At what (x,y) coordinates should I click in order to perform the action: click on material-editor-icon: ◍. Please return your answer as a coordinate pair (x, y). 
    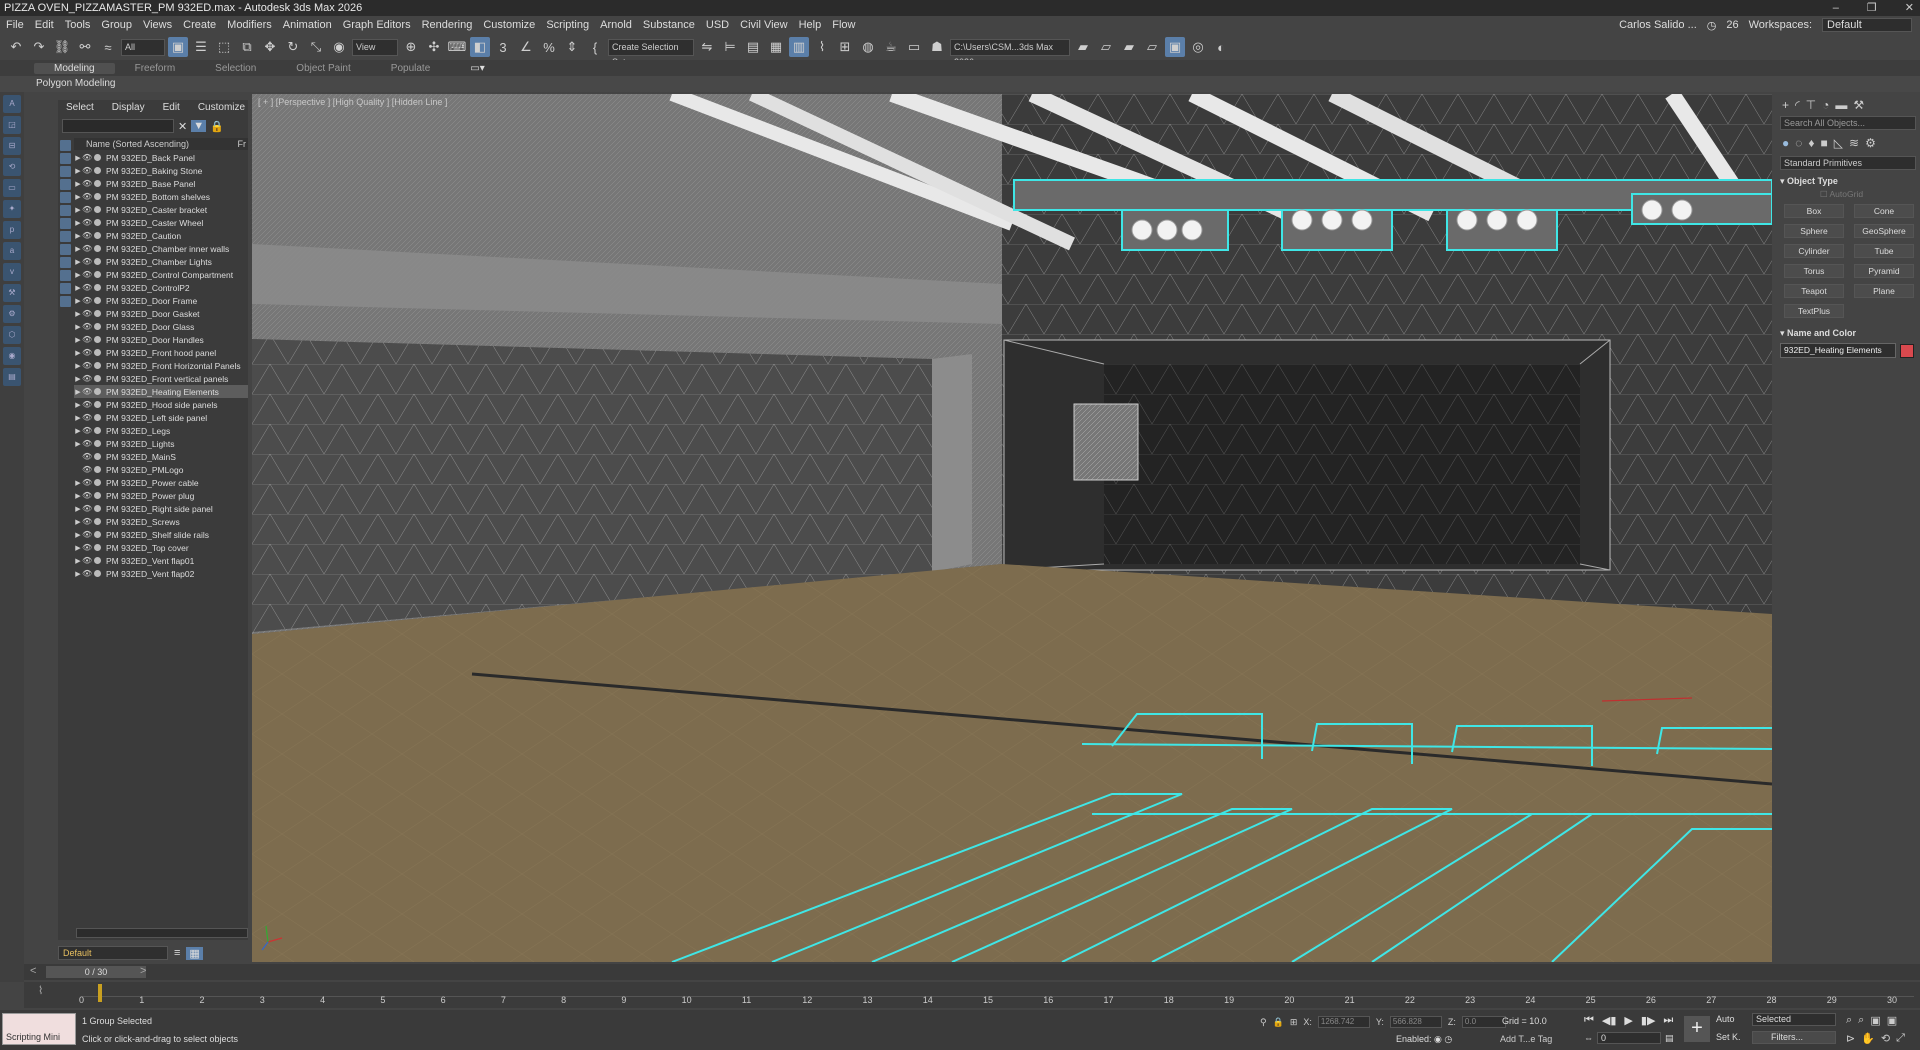
    Looking at the image, I should click on (868, 47).